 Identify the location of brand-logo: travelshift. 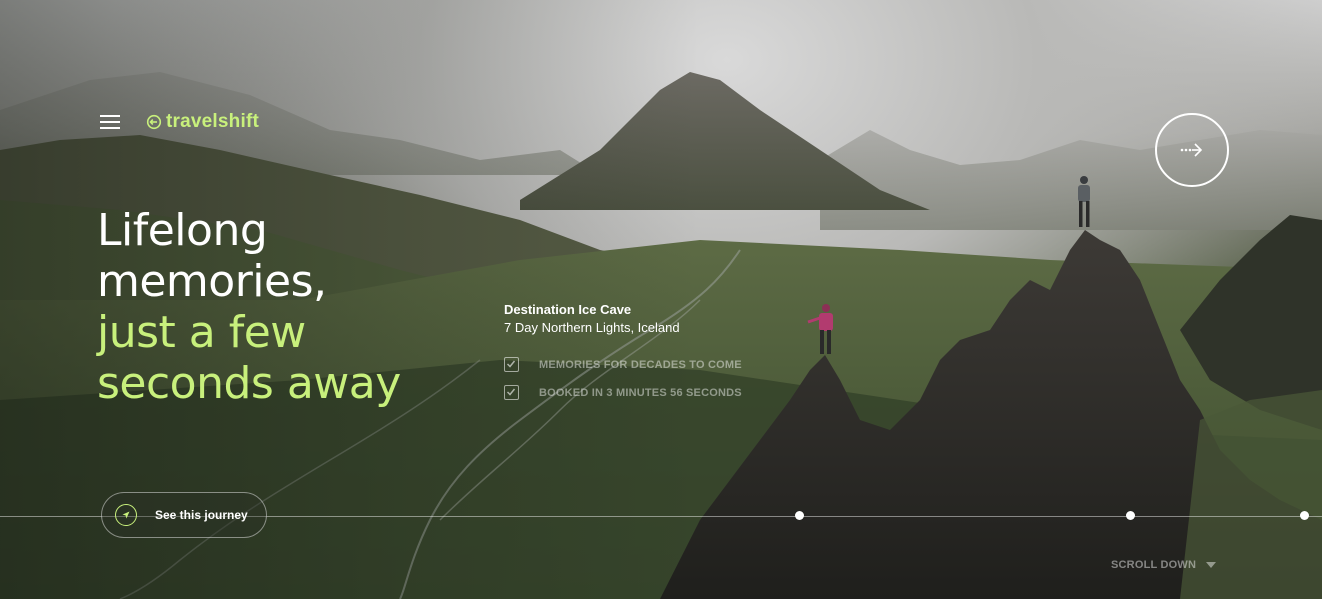
(202, 122).